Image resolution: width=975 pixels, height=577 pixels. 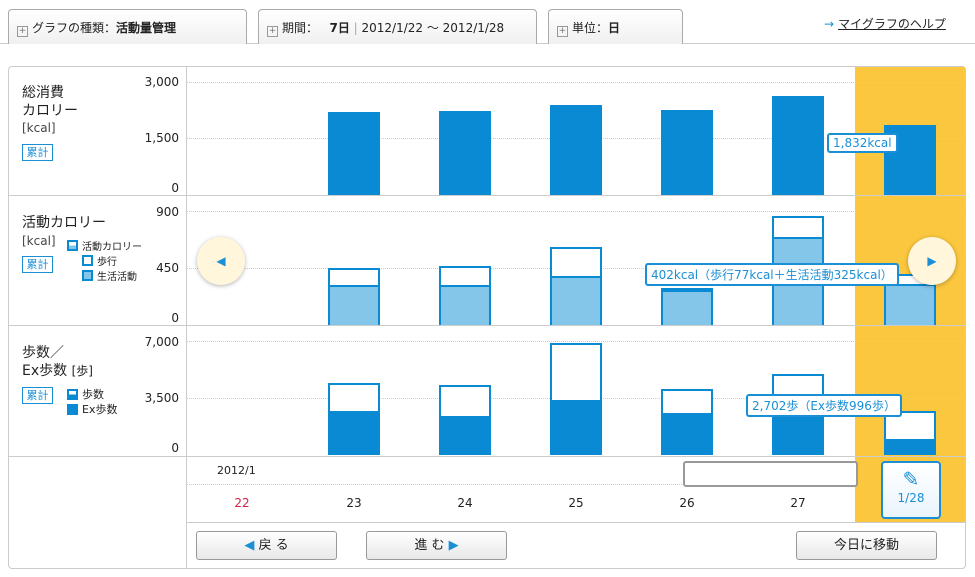 I want to click on day-26: 26, so click(x=687, y=503).